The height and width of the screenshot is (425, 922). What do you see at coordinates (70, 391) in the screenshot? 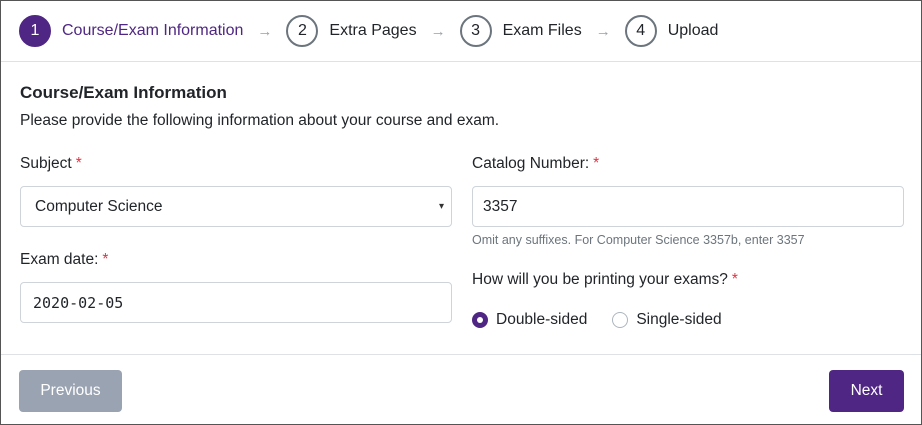
I see `previous-button: Previous` at bounding box center [70, 391].